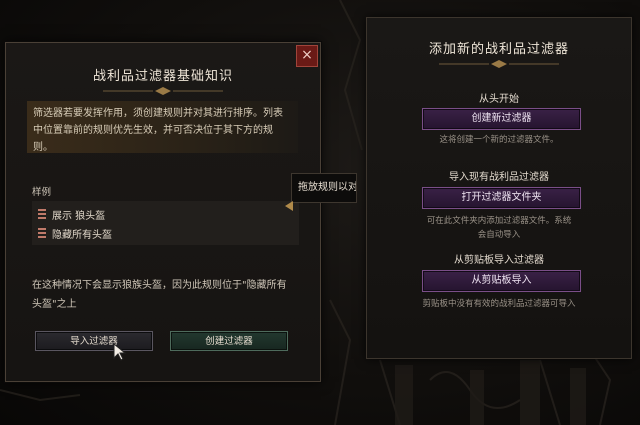 The height and width of the screenshot is (425, 640). Describe the element at coordinates (165, 223) in the screenshot. I see `example-rule-list: 展示 狼头盔 隐藏所有头盔` at that location.